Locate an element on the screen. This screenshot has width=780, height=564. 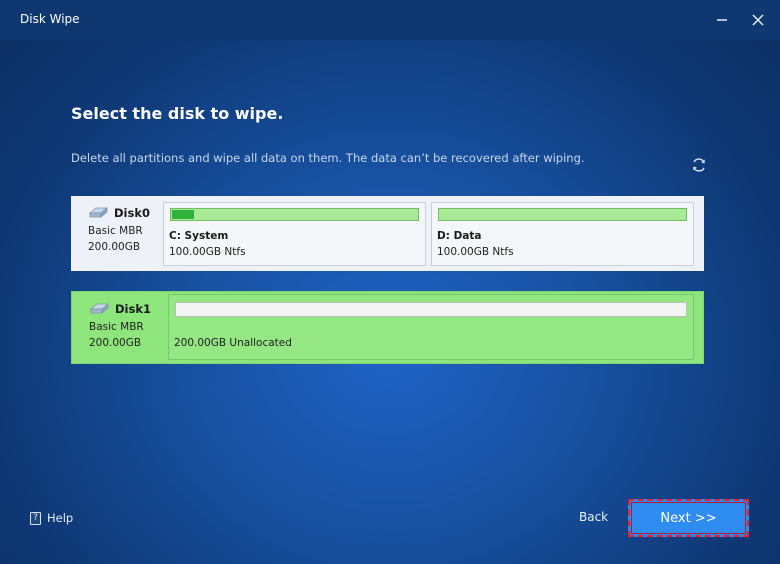
disk-name: Disk0 is located at coordinates (132, 213).